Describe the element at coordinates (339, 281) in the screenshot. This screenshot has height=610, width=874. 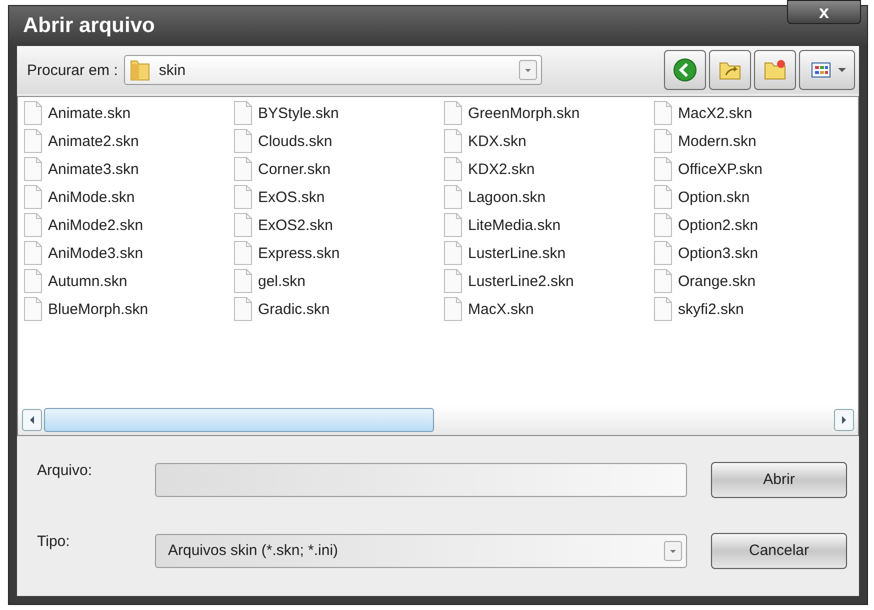
I see `file-item: gel.skn` at that location.